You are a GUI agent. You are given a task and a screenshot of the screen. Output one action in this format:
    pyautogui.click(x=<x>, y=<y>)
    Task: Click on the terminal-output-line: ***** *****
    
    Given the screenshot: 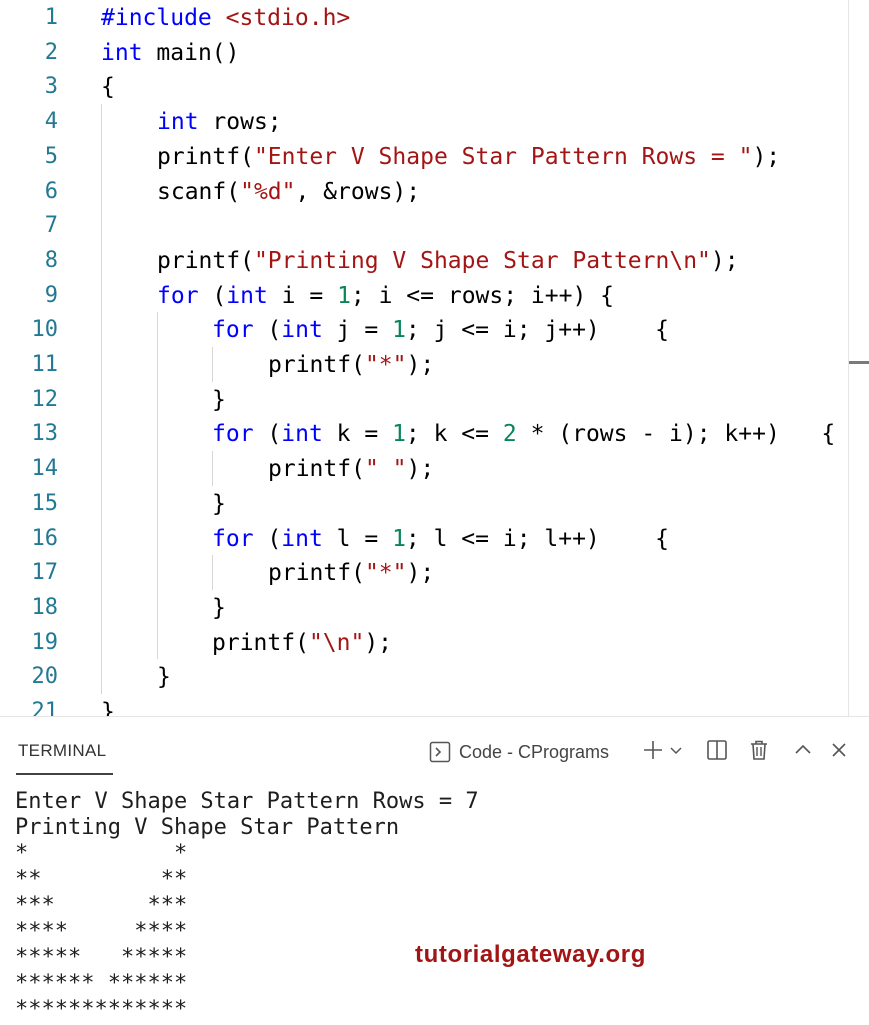 What is the action you would take?
    pyautogui.click(x=101, y=957)
    